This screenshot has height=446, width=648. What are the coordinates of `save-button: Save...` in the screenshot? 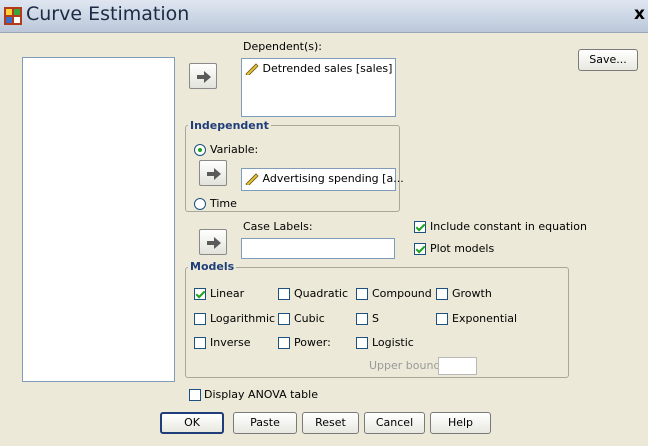 It's located at (608, 60).